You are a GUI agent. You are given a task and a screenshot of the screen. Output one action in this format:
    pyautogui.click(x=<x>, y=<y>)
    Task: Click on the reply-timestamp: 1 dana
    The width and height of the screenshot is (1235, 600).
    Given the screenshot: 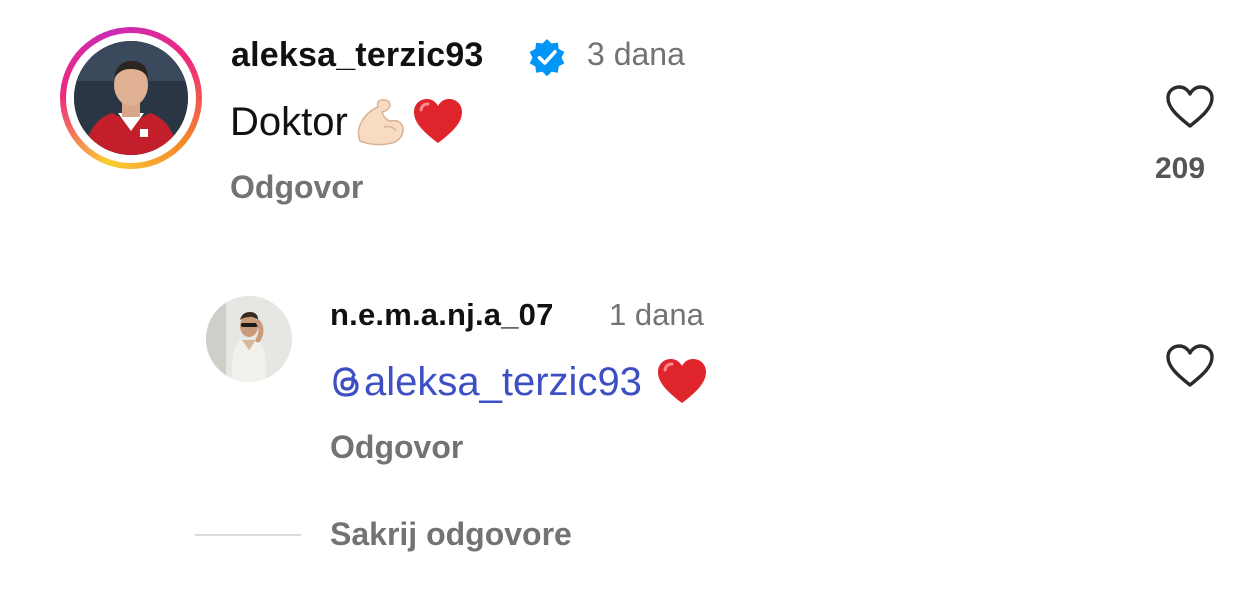 What is the action you would take?
    pyautogui.click(x=656, y=314)
    